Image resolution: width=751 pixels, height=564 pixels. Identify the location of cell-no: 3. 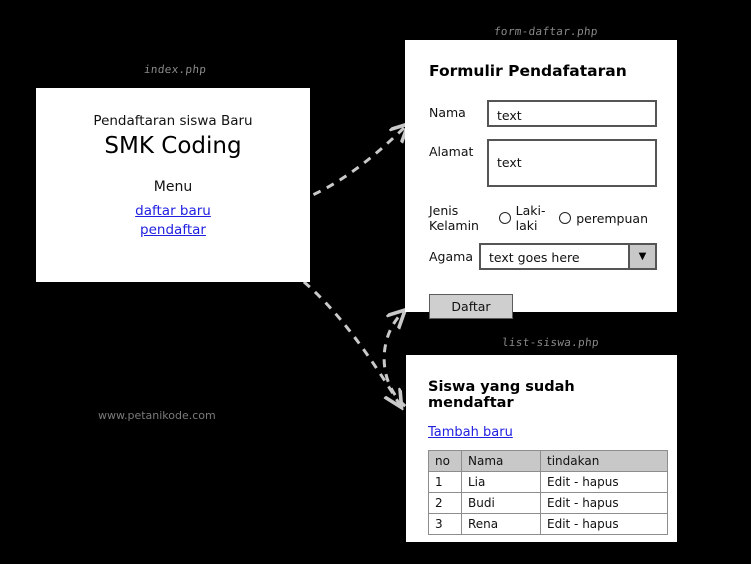
(445, 524).